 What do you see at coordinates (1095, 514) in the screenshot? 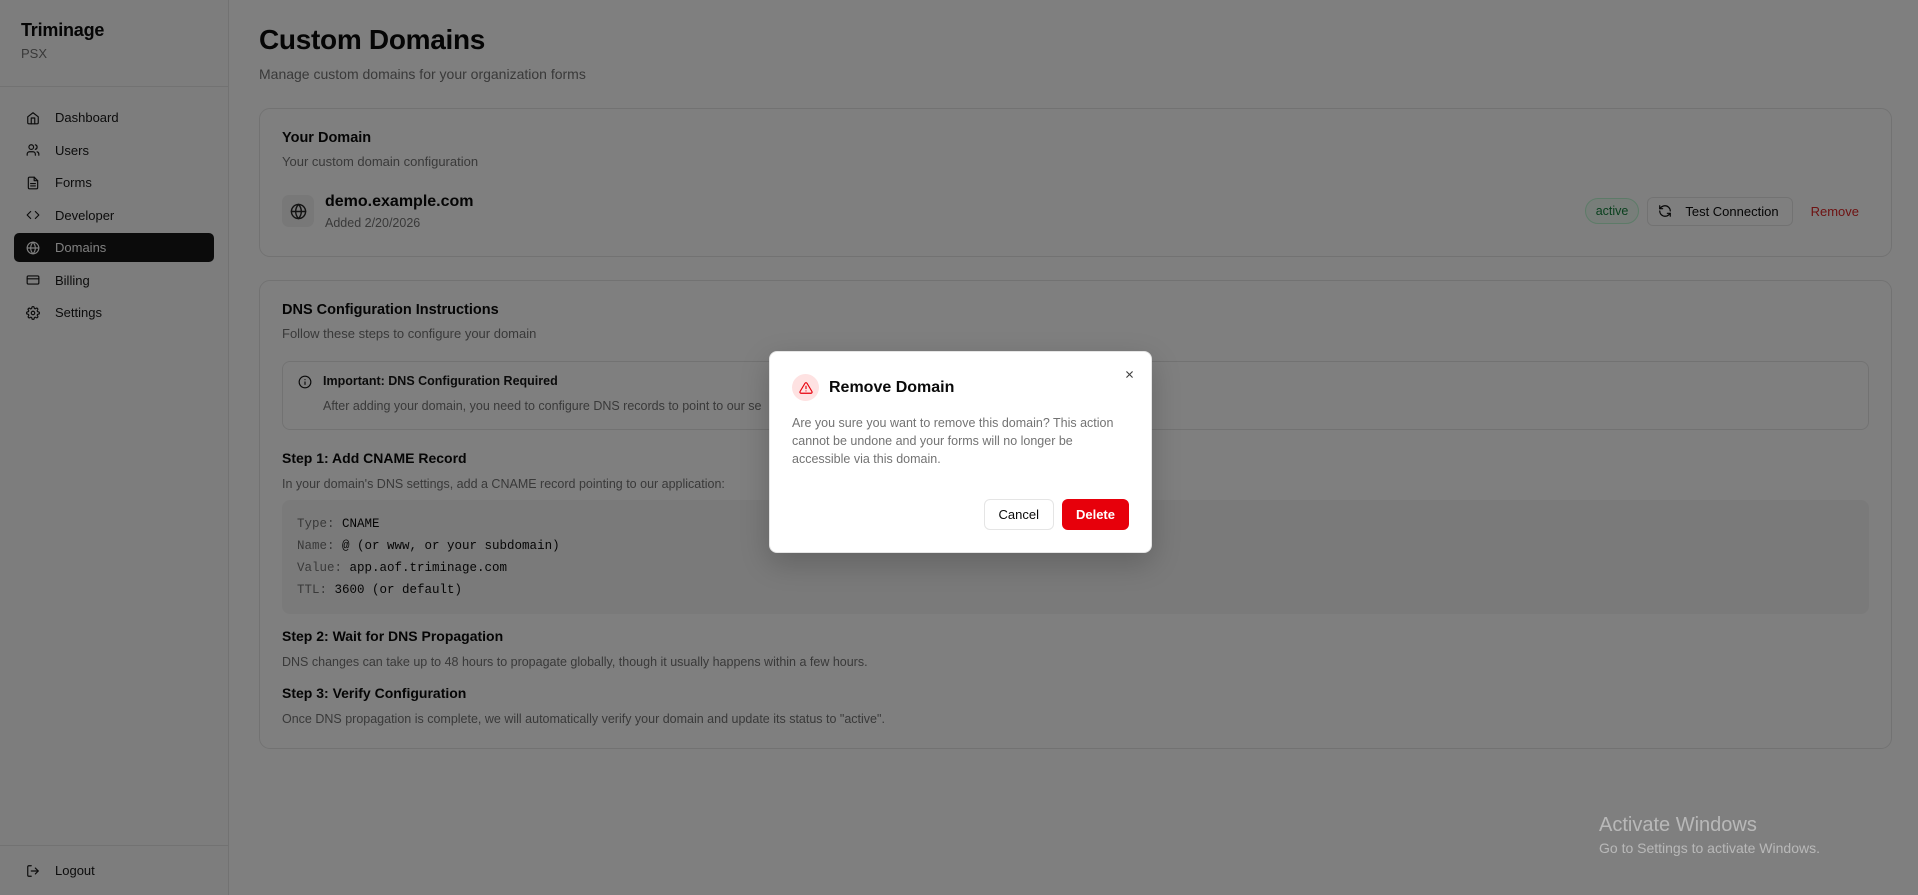
I see `delete-button: Delete` at bounding box center [1095, 514].